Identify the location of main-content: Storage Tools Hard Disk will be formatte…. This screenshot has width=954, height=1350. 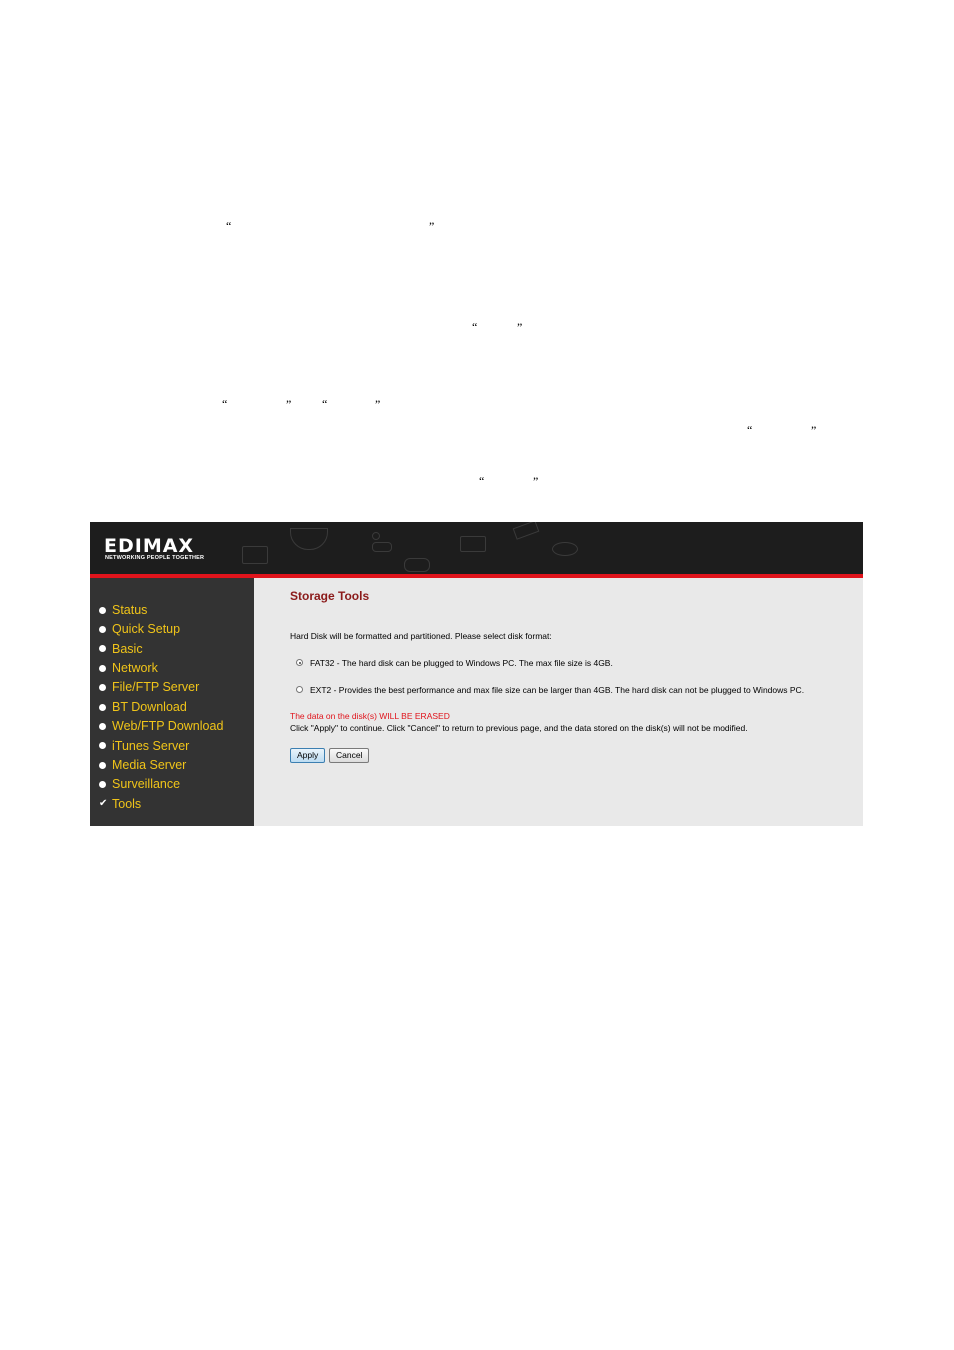
(558, 702).